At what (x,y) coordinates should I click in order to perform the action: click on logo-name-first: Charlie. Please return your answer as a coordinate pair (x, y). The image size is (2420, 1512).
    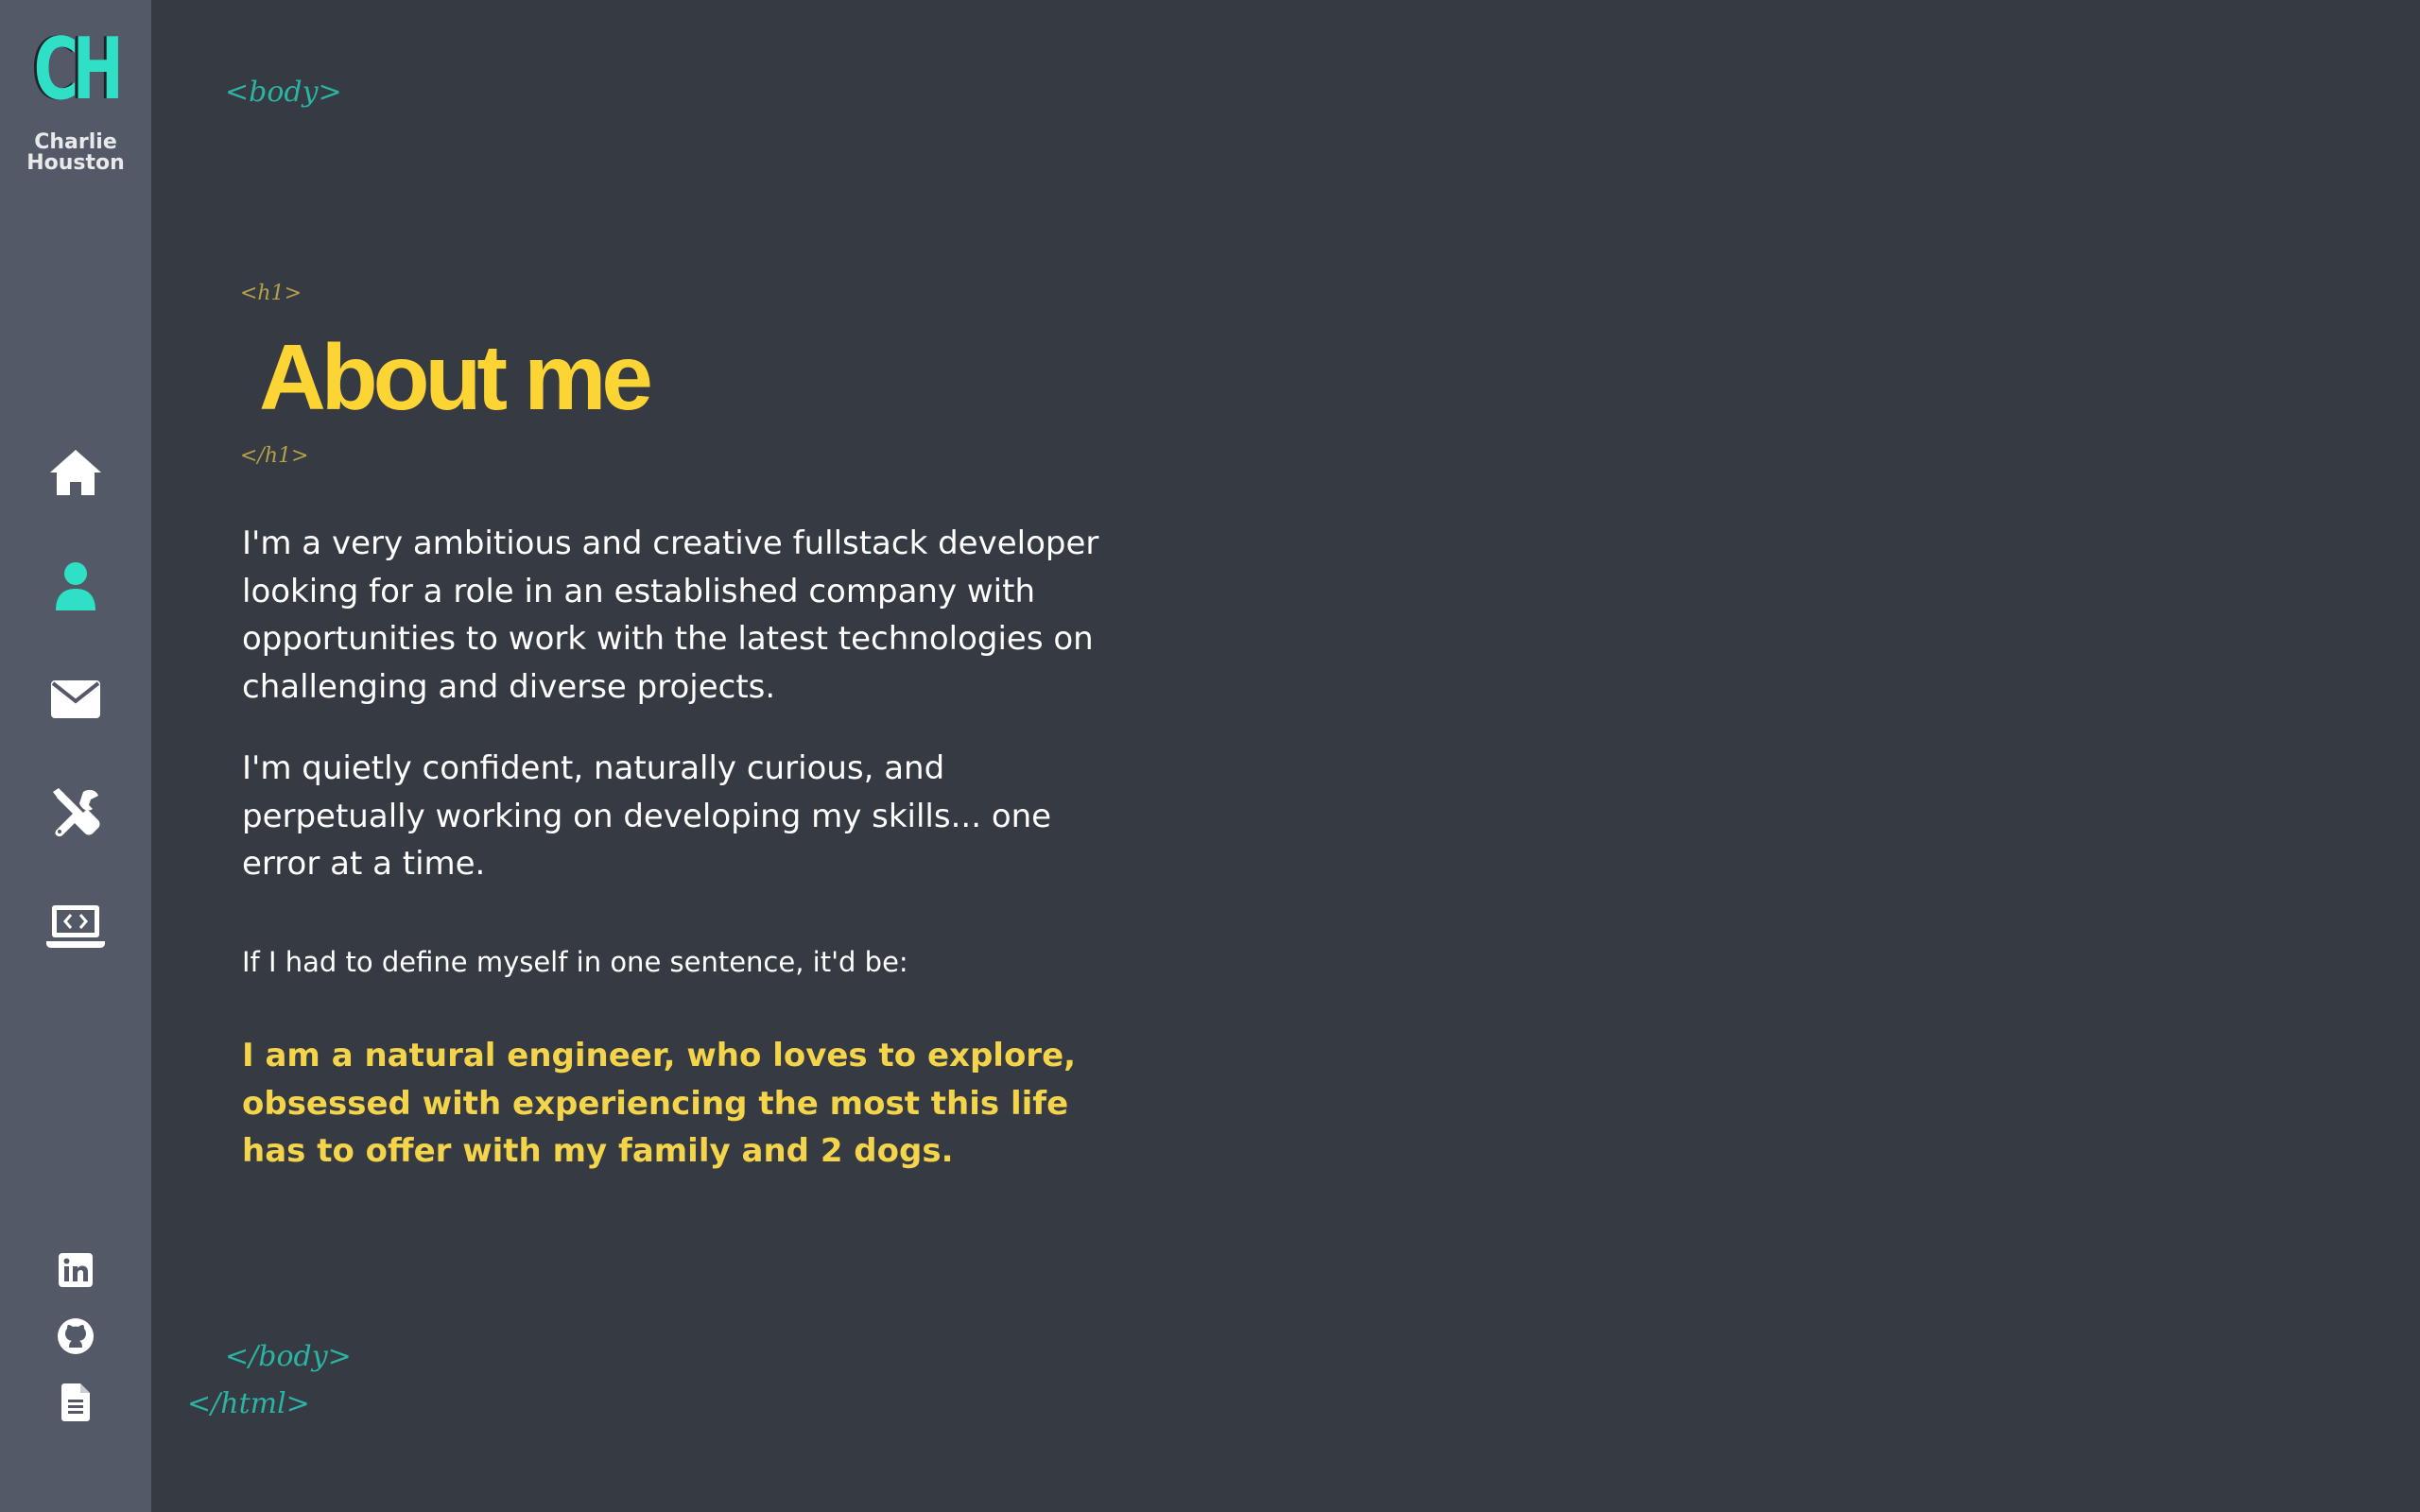
    Looking at the image, I should click on (75, 142).